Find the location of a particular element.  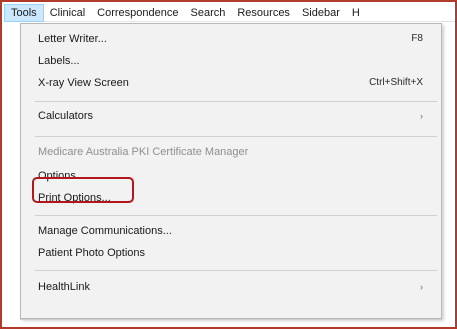

menu-clinical: Clinical is located at coordinates (67, 13).